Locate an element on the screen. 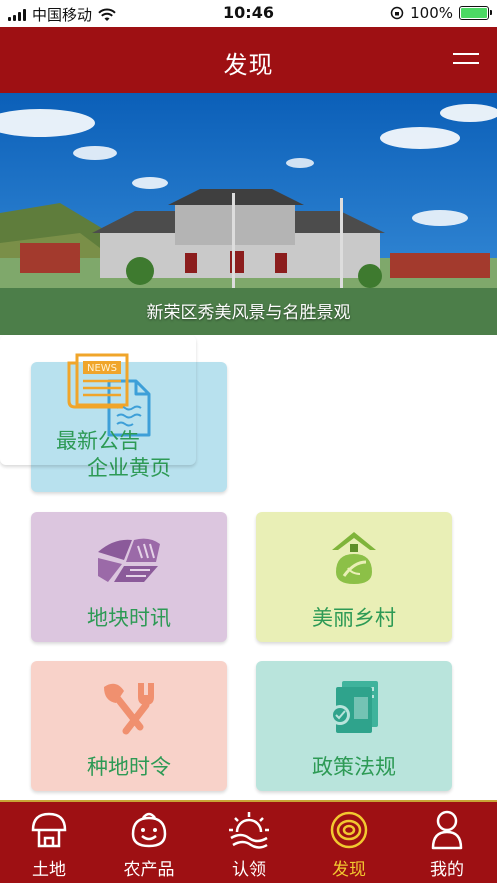  tab-label: 认领 is located at coordinates (249, 870).